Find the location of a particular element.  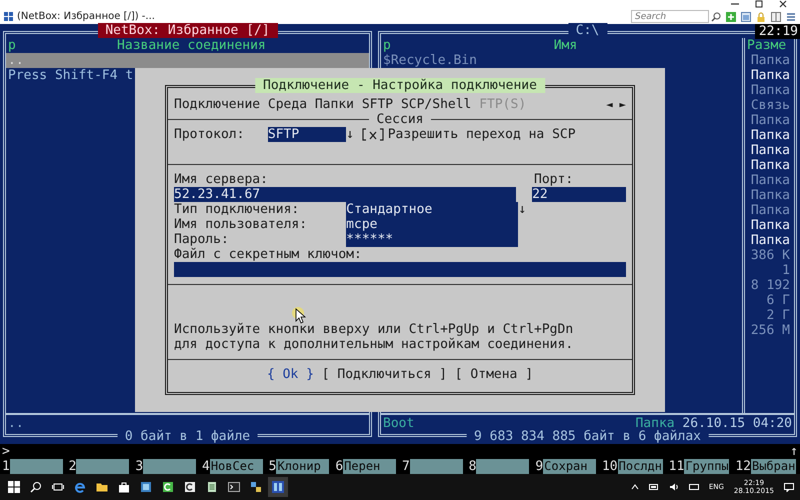

section-title: Сессия is located at coordinates (400, 119).